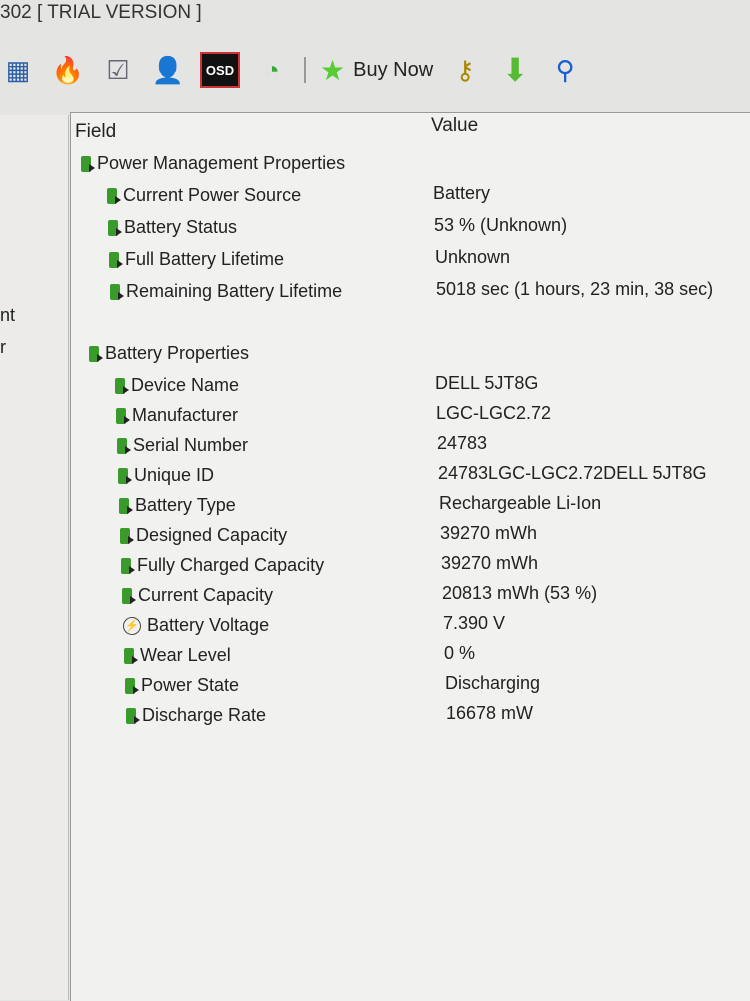  Describe the element at coordinates (68, 70) in the screenshot. I see `flame-icon: 🔥` at that location.